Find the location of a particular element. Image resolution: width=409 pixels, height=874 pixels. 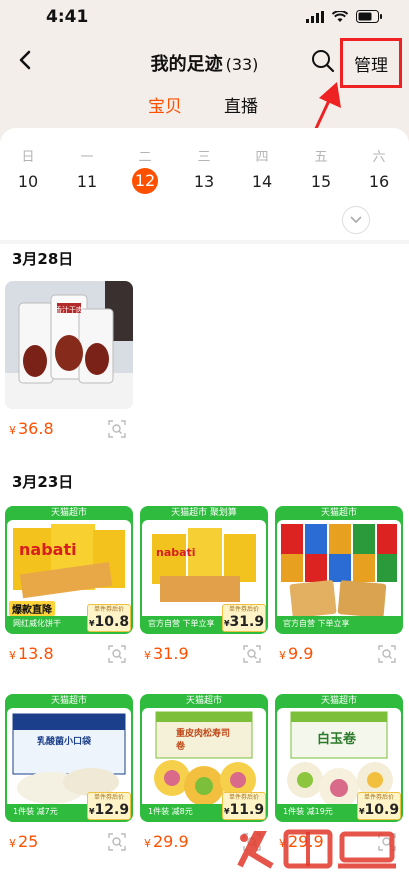

product-price: ¥13.8 is located at coordinates (31, 653).